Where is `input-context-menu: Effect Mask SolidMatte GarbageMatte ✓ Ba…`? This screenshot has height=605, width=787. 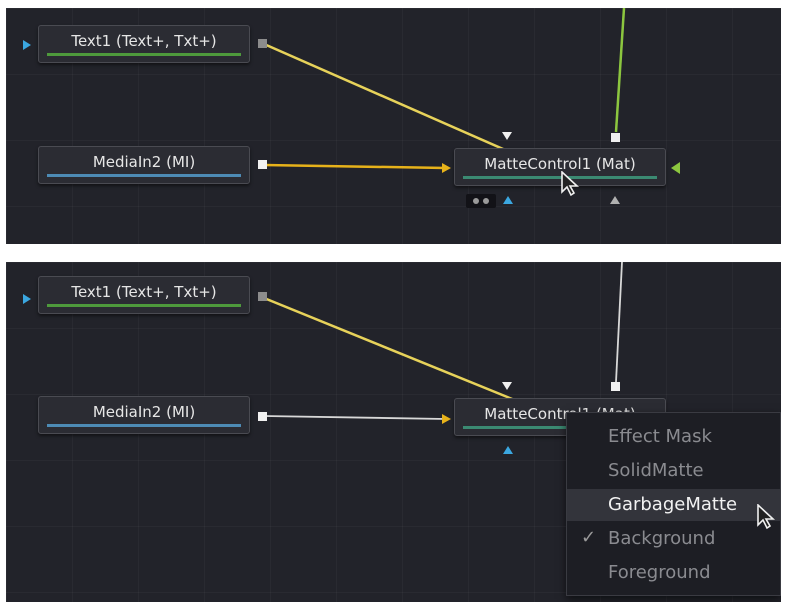
input-context-menu: Effect Mask SolidMatte GarbageMatte ✓ Ba… is located at coordinates (673, 504).